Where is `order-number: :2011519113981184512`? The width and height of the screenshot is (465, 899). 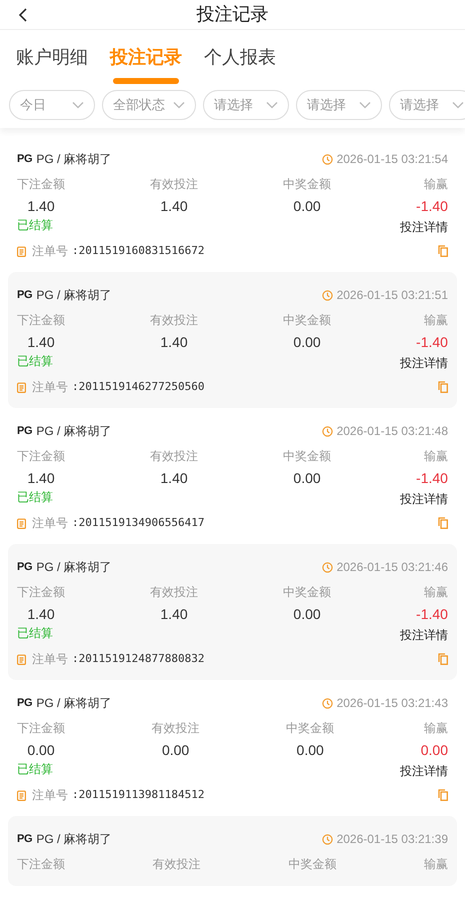 order-number: :2011519113981184512 is located at coordinates (138, 794).